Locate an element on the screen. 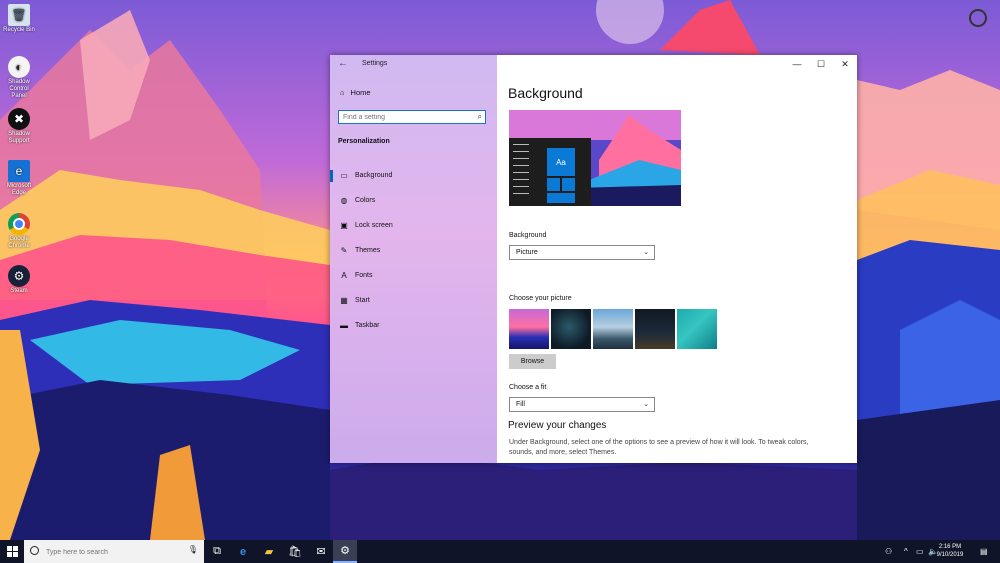 The width and height of the screenshot is (1000, 563). network-button: ▭ is located at coordinates (920, 551).